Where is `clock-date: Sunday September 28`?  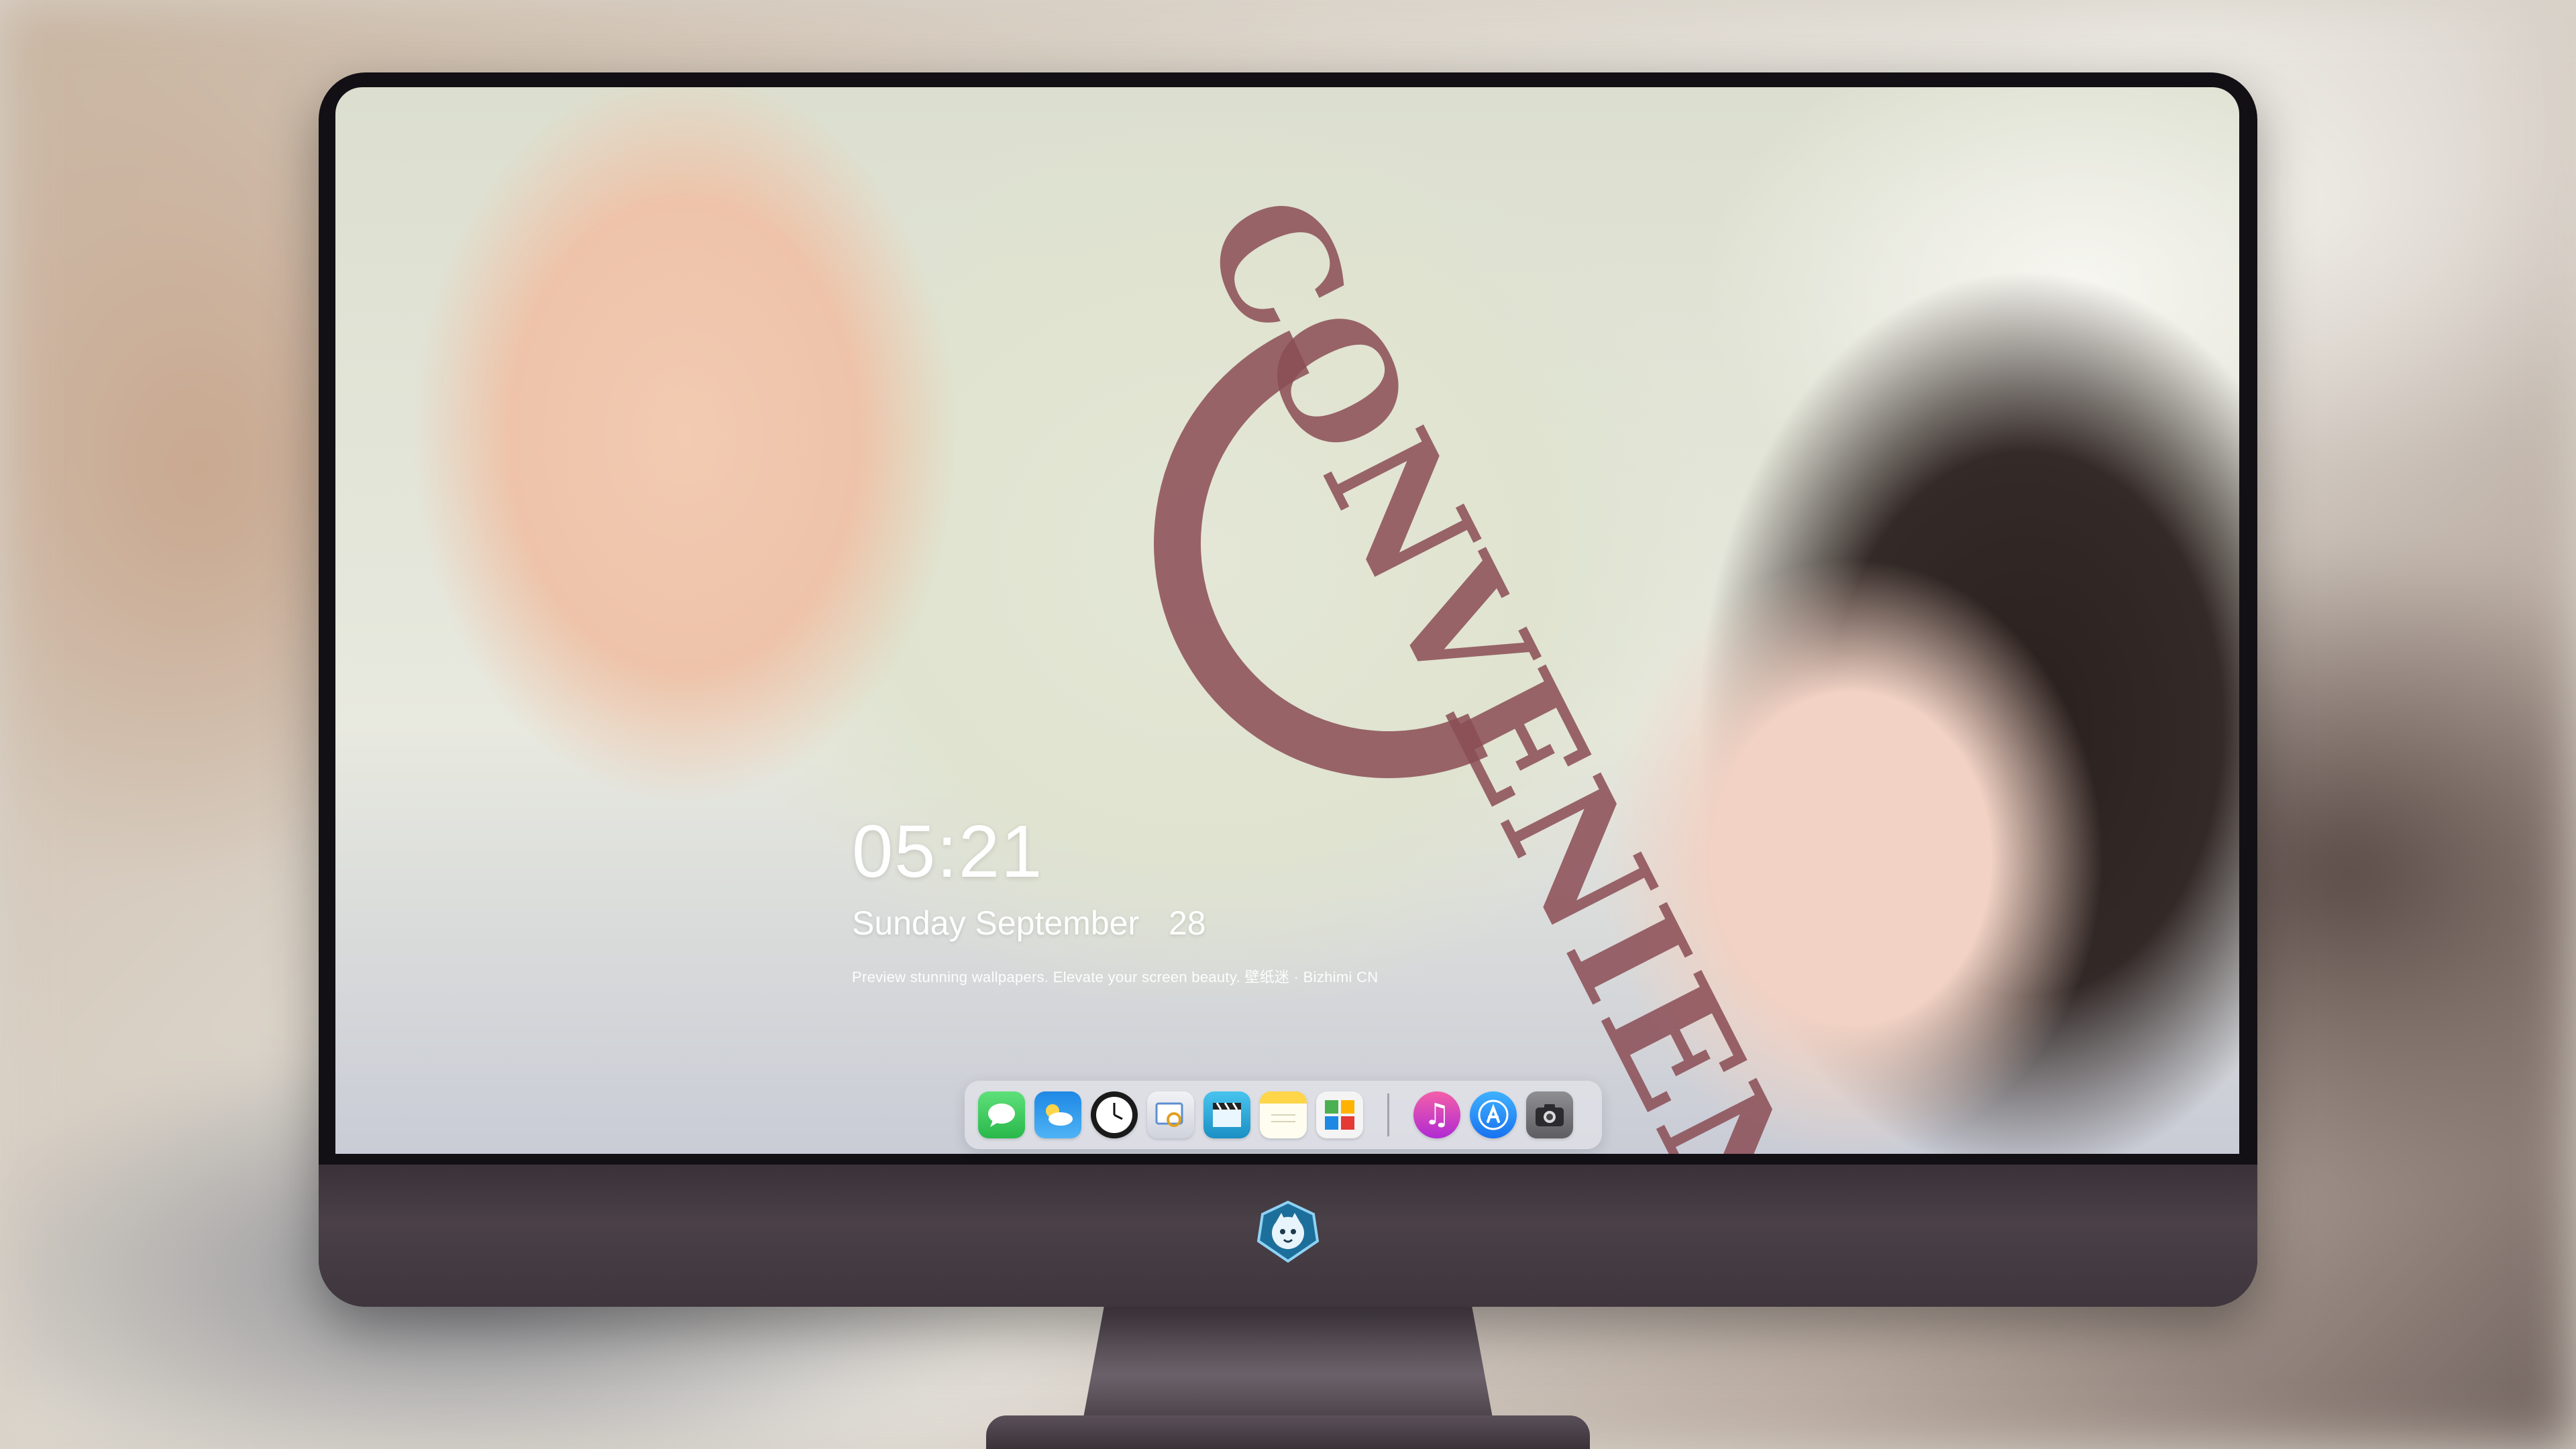
clock-date: Sunday September 28 is located at coordinates (1115, 923).